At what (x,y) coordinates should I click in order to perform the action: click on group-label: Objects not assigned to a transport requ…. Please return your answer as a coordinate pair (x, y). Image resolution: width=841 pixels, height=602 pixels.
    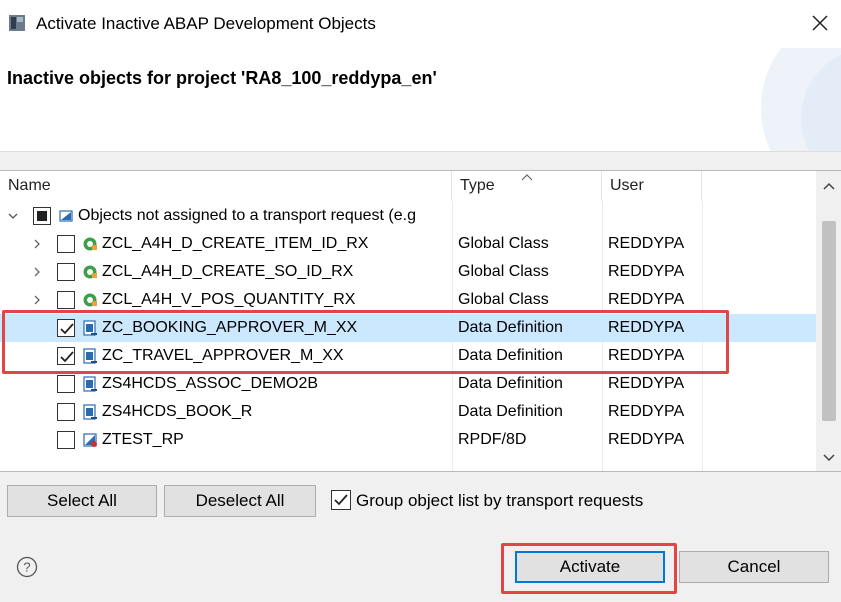
    Looking at the image, I should click on (247, 215).